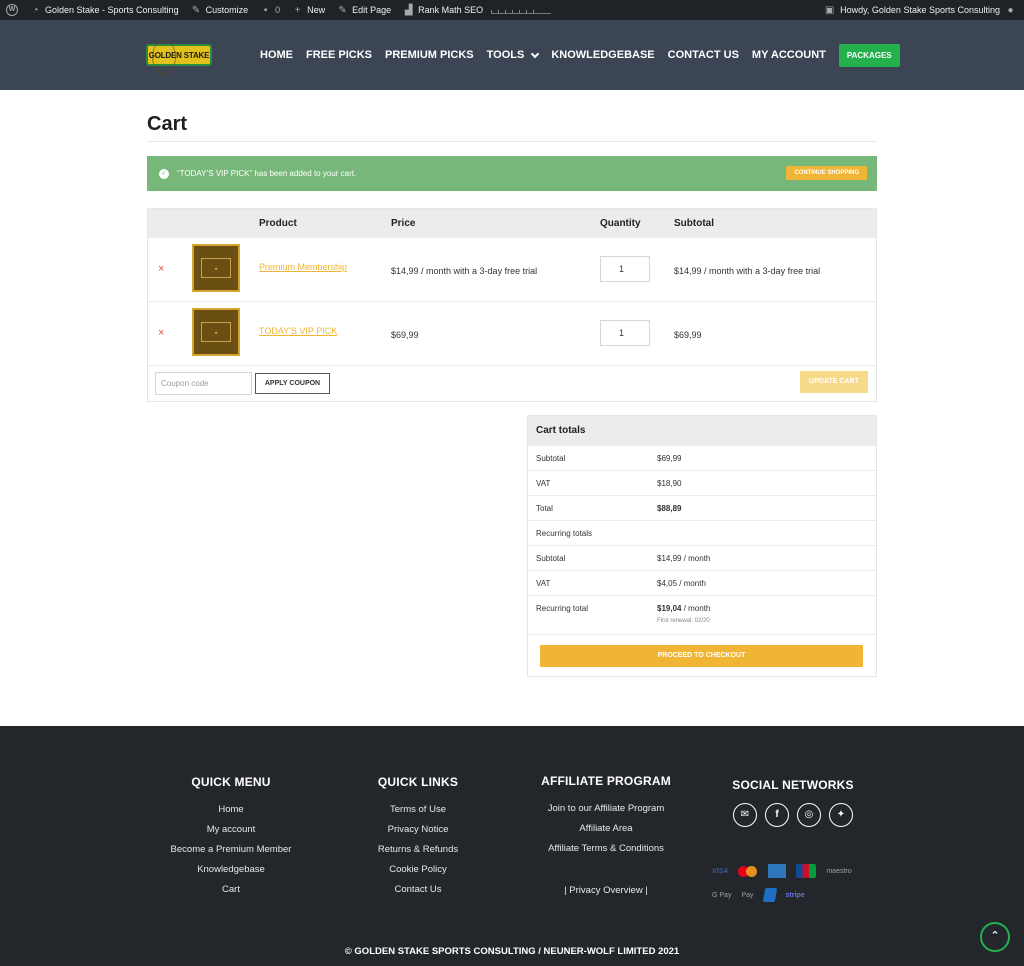  I want to click on rank-math-label: Rank Math SEO, so click(451, 10).